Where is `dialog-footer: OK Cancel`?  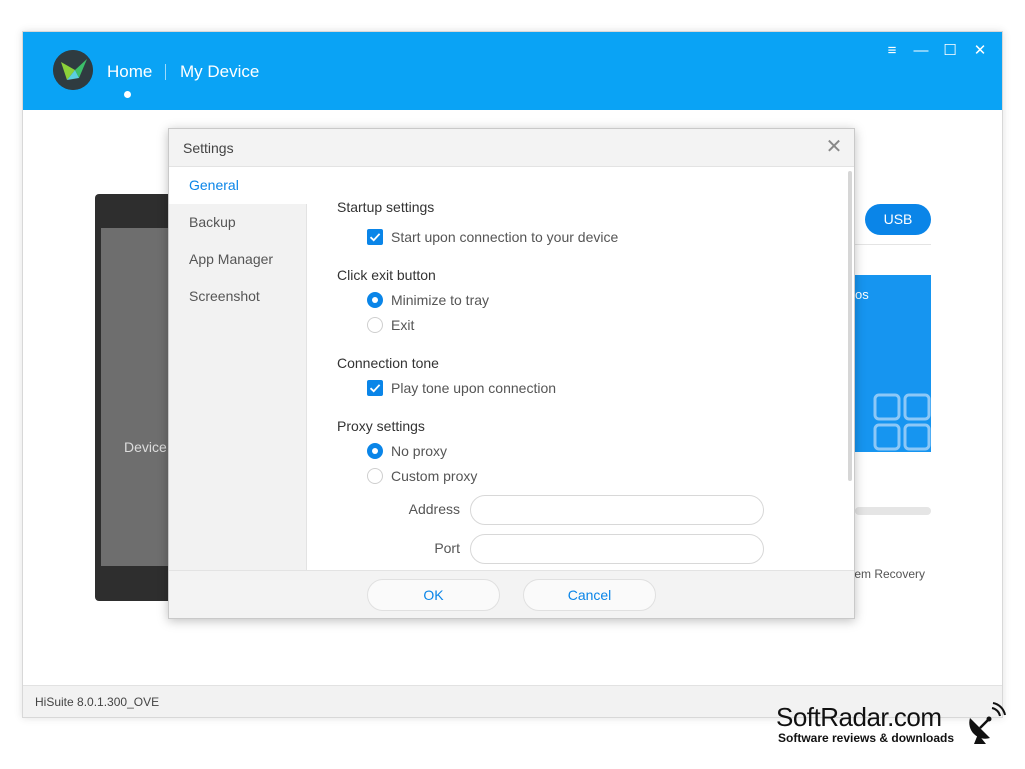
dialog-footer: OK Cancel is located at coordinates (511, 594).